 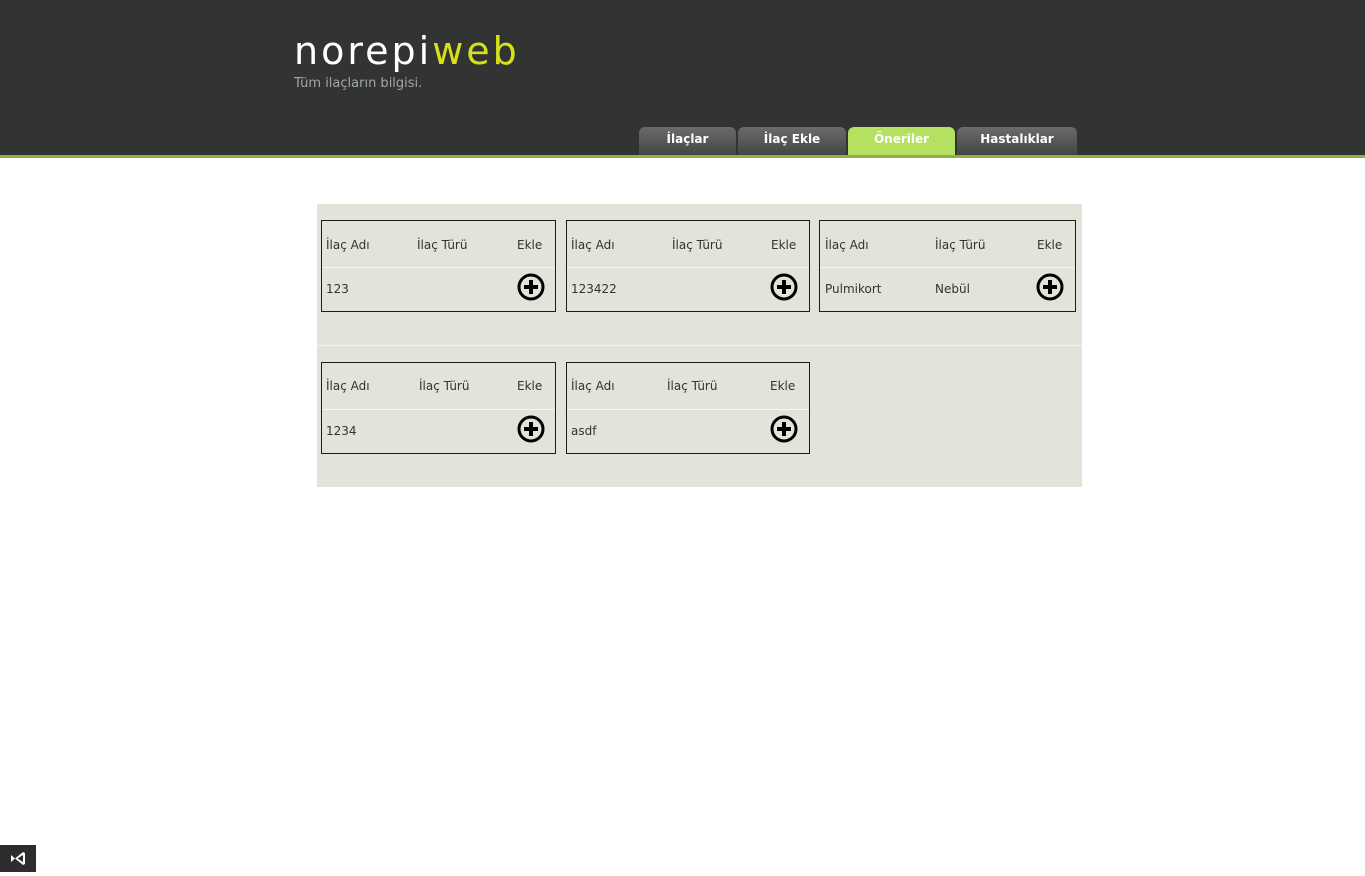 I want to click on tab-hastaliklar: Hastalıklar, so click(x=1017, y=141).